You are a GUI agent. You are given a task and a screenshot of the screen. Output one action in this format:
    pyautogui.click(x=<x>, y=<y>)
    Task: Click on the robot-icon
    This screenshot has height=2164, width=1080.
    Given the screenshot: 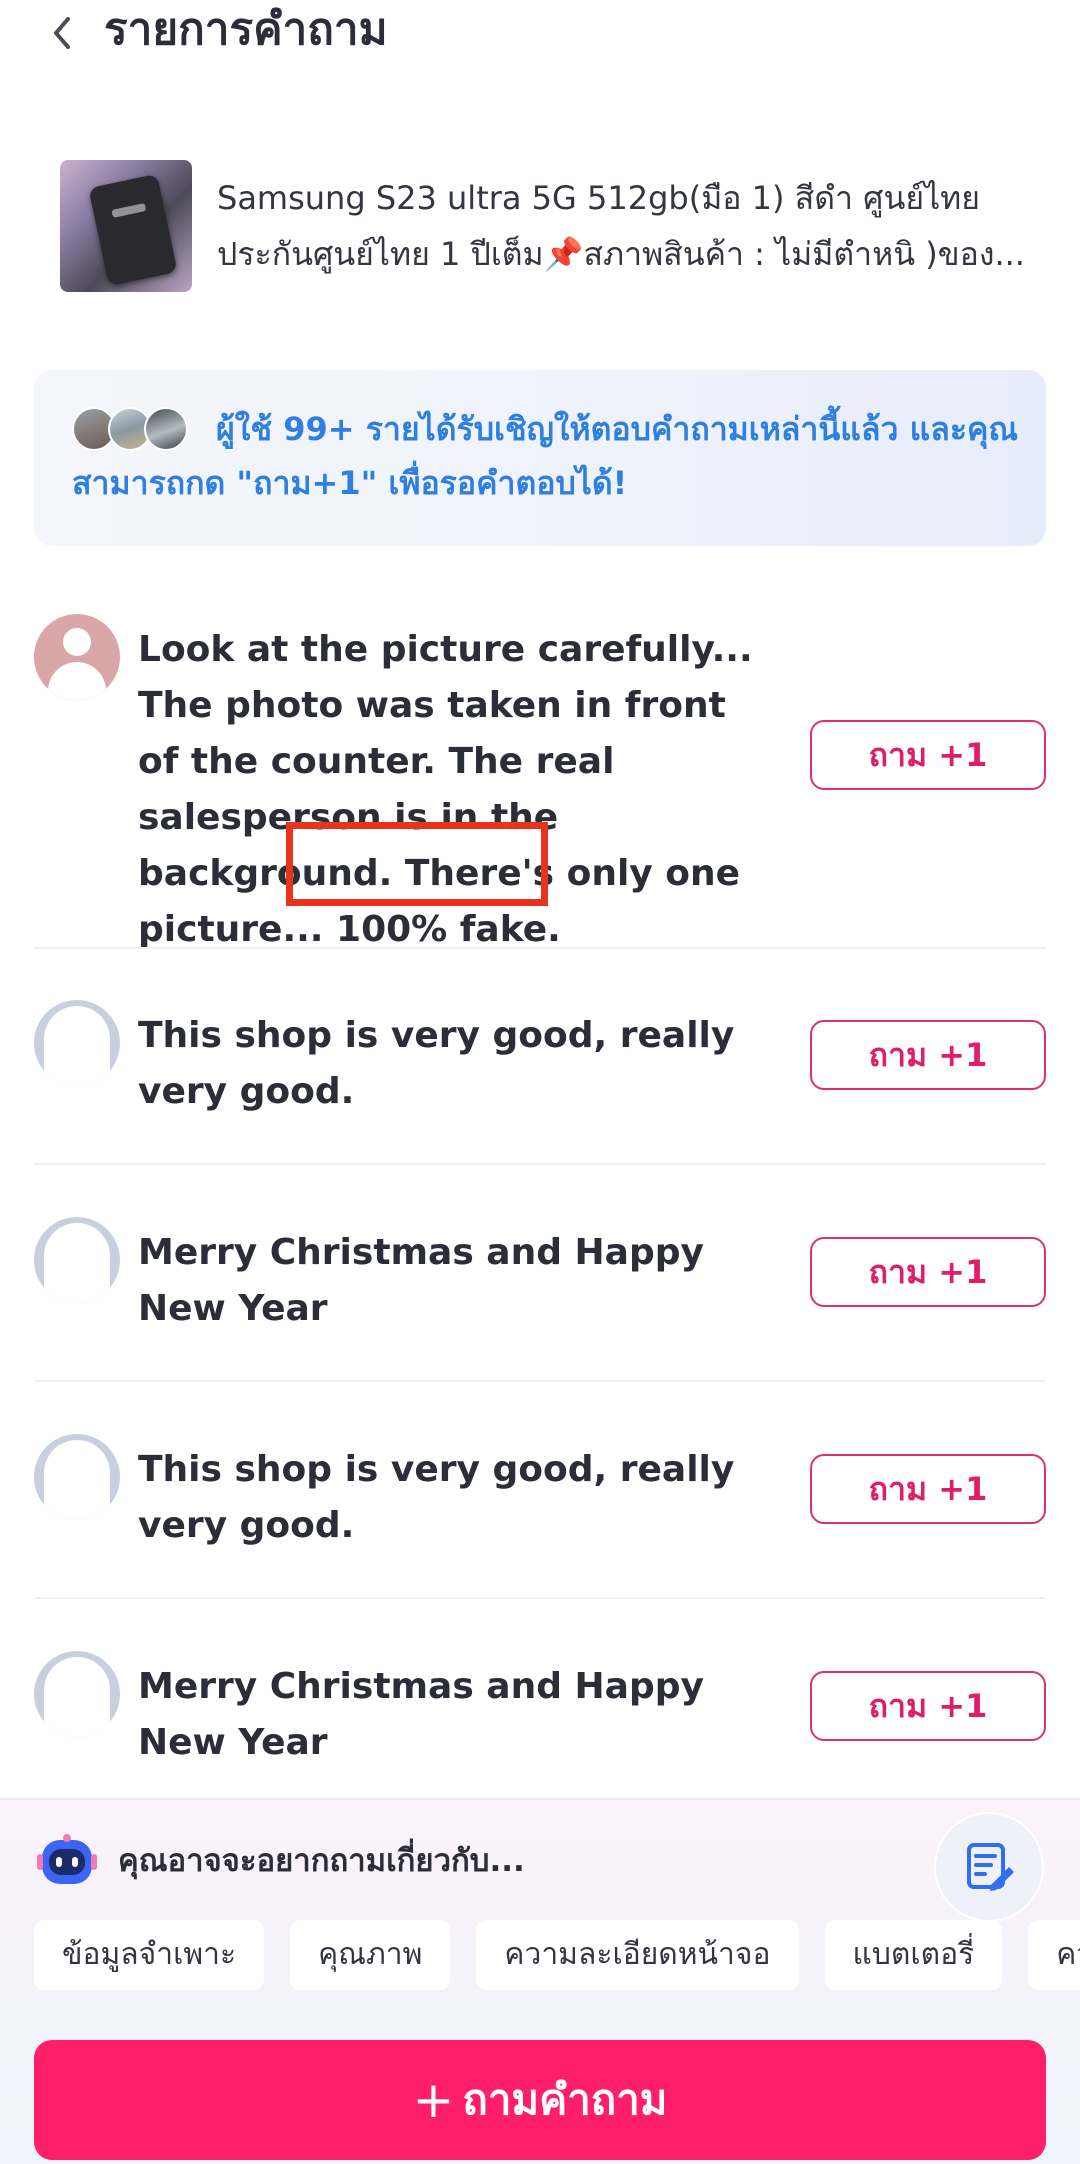 What is the action you would take?
    pyautogui.click(x=67, y=1859)
    